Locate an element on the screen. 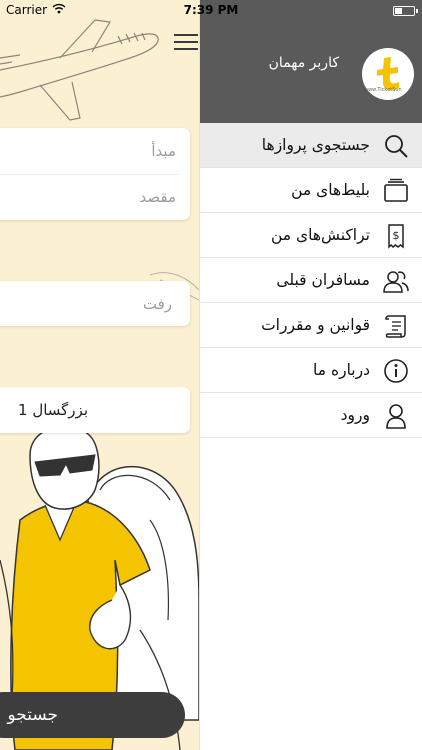  battery-nub is located at coordinates (417, 11).